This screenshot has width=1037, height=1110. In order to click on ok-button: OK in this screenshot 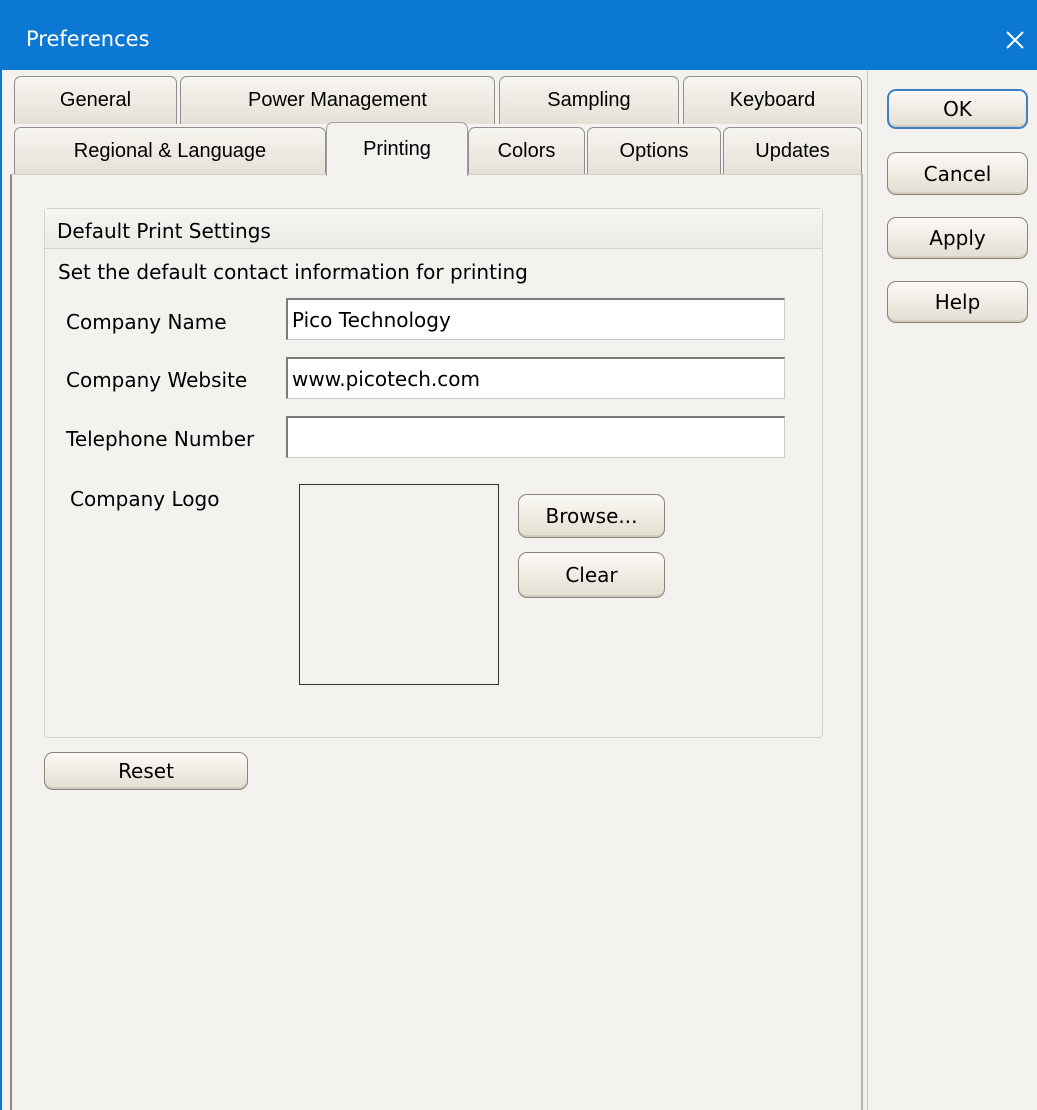, I will do `click(957, 109)`.